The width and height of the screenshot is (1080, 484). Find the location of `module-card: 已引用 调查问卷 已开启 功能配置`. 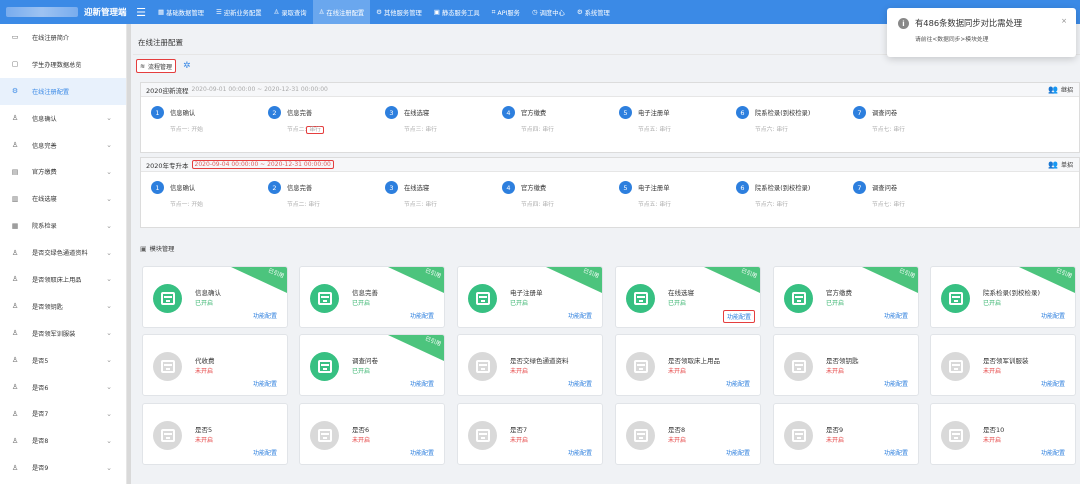

module-card: 已引用 调查问卷 已开启 功能配置 is located at coordinates (372, 365).